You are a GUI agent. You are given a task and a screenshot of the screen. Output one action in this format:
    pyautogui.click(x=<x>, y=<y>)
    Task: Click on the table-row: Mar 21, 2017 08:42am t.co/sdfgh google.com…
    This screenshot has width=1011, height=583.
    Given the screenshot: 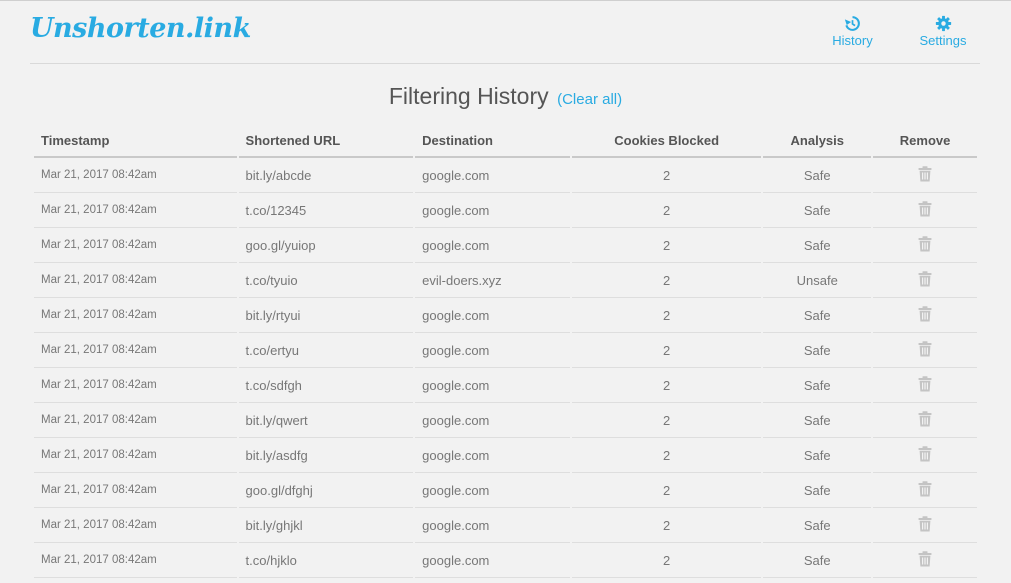 What is the action you would take?
    pyautogui.click(x=505, y=385)
    